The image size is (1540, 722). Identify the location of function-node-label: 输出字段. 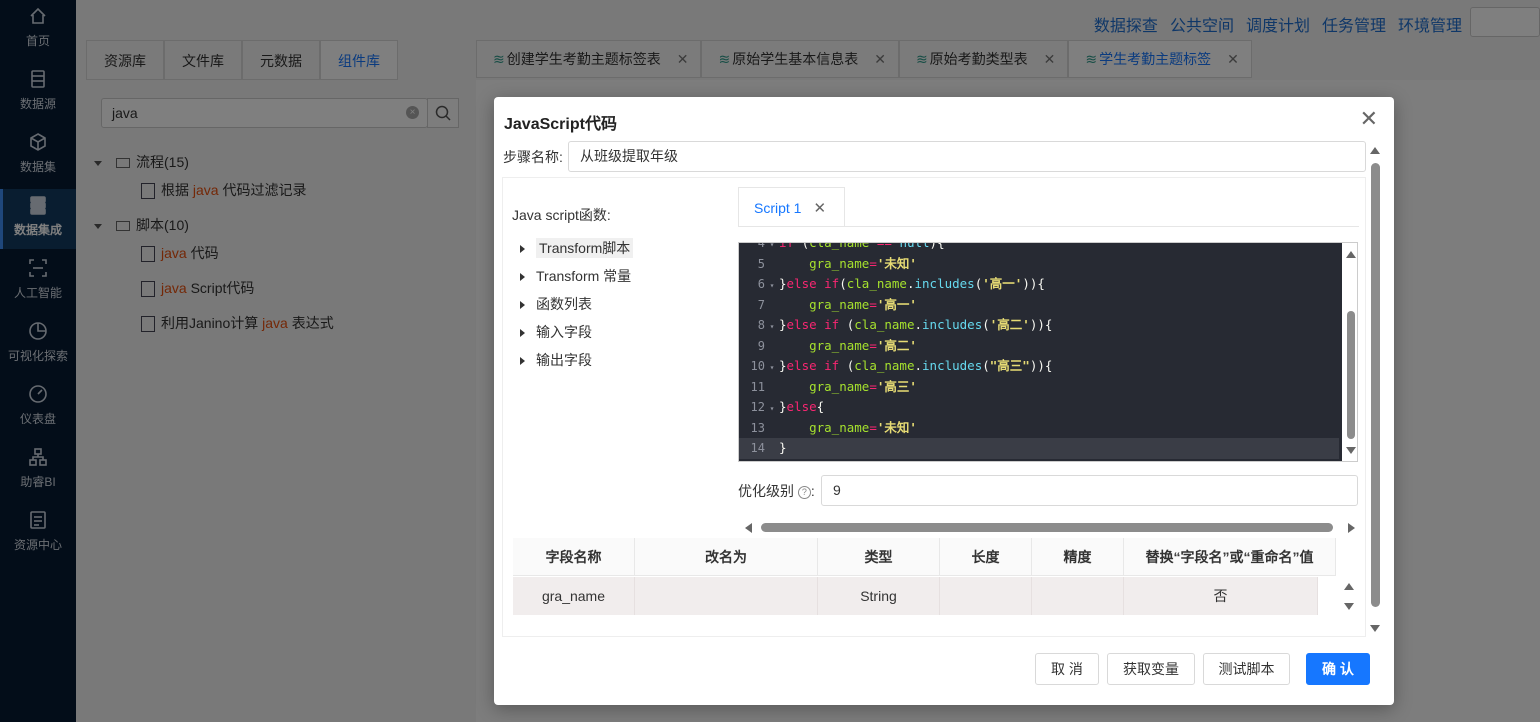
(564, 360).